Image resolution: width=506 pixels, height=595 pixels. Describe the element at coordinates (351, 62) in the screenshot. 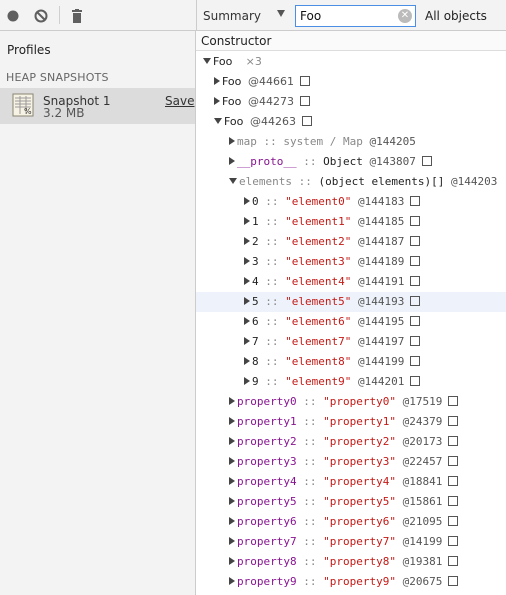

I see `tree-root-foo: Foo ×3` at that location.